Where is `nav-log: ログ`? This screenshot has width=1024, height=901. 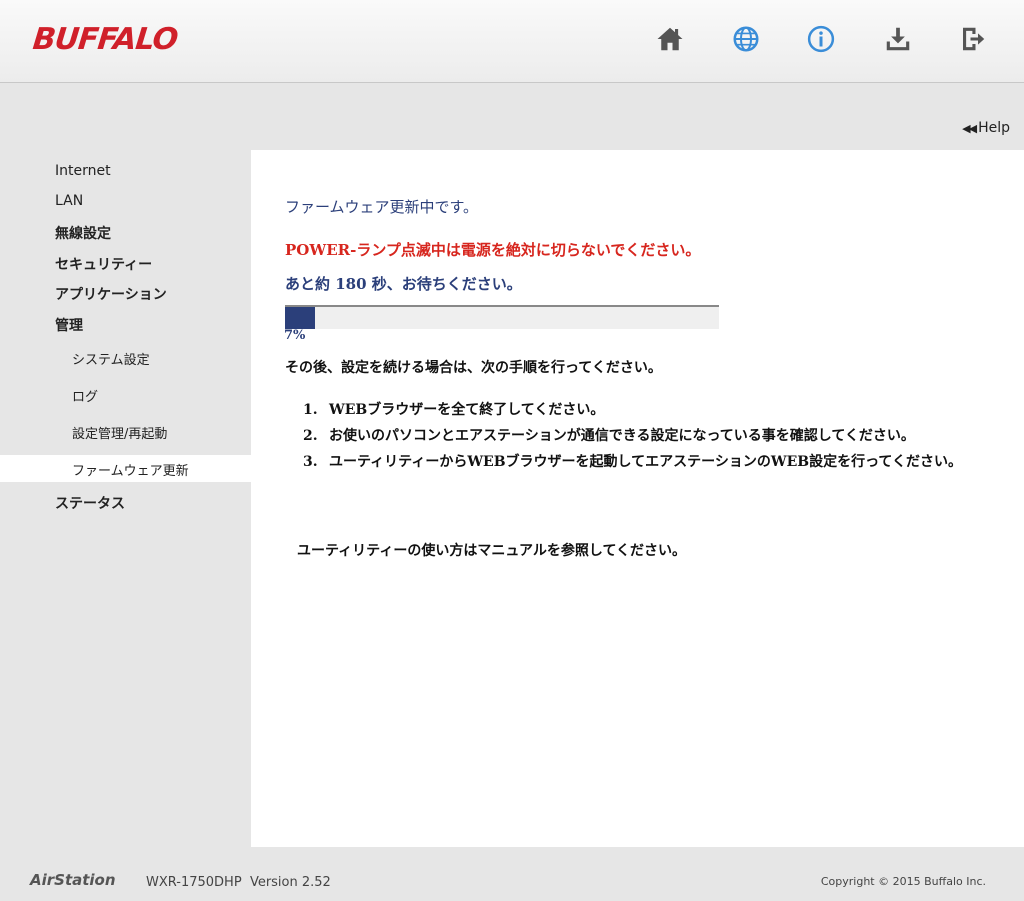 nav-log: ログ is located at coordinates (85, 395).